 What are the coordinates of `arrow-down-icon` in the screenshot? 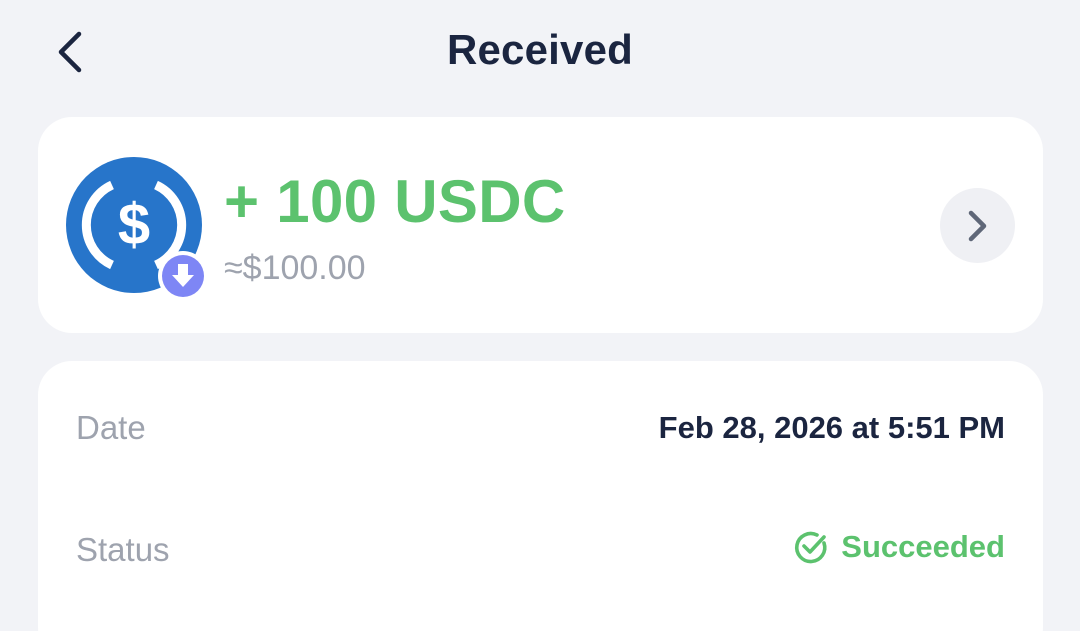 It's located at (183, 276).